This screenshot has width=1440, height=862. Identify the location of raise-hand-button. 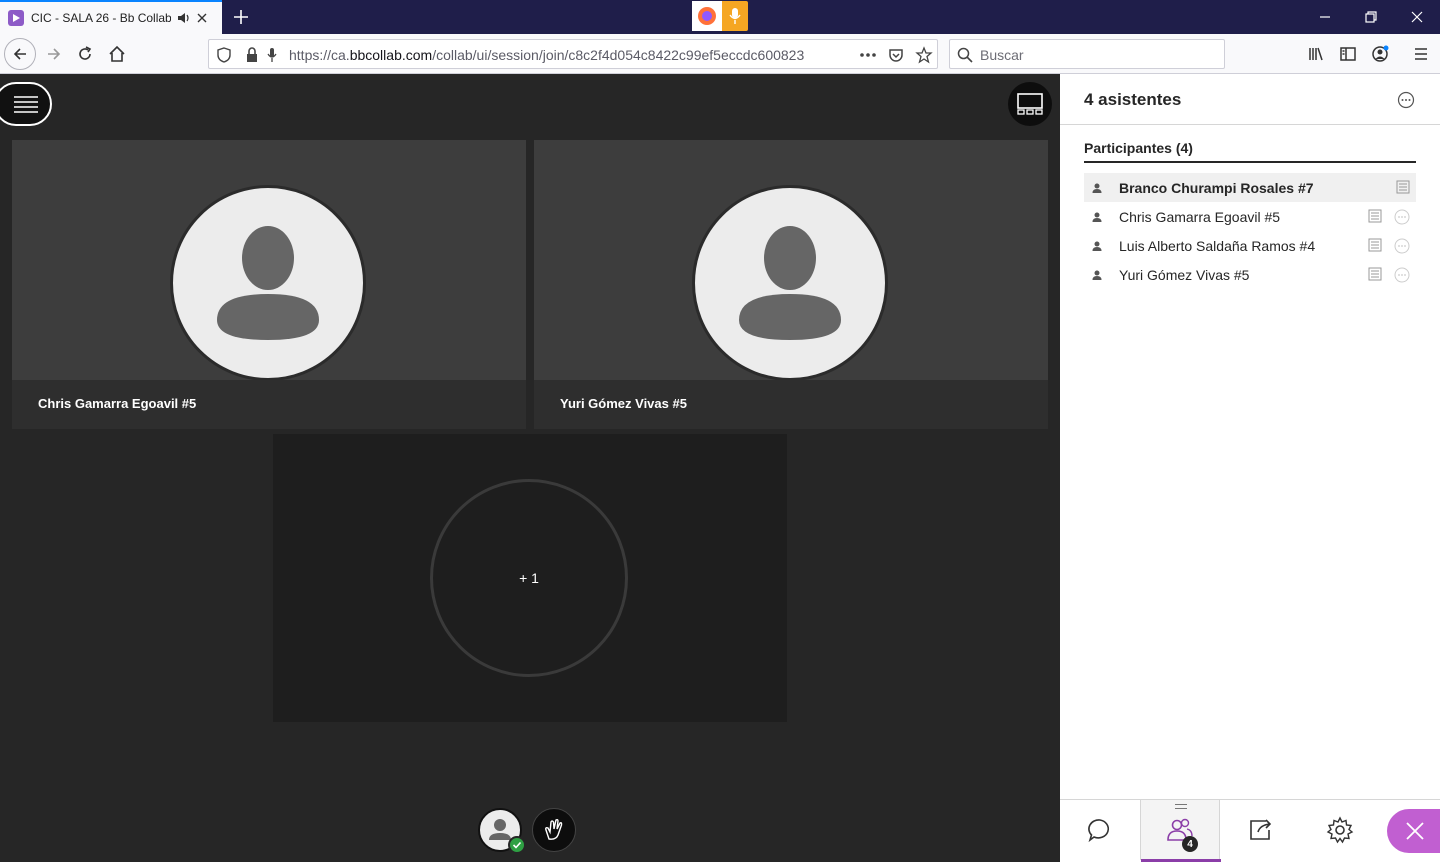
(554, 830).